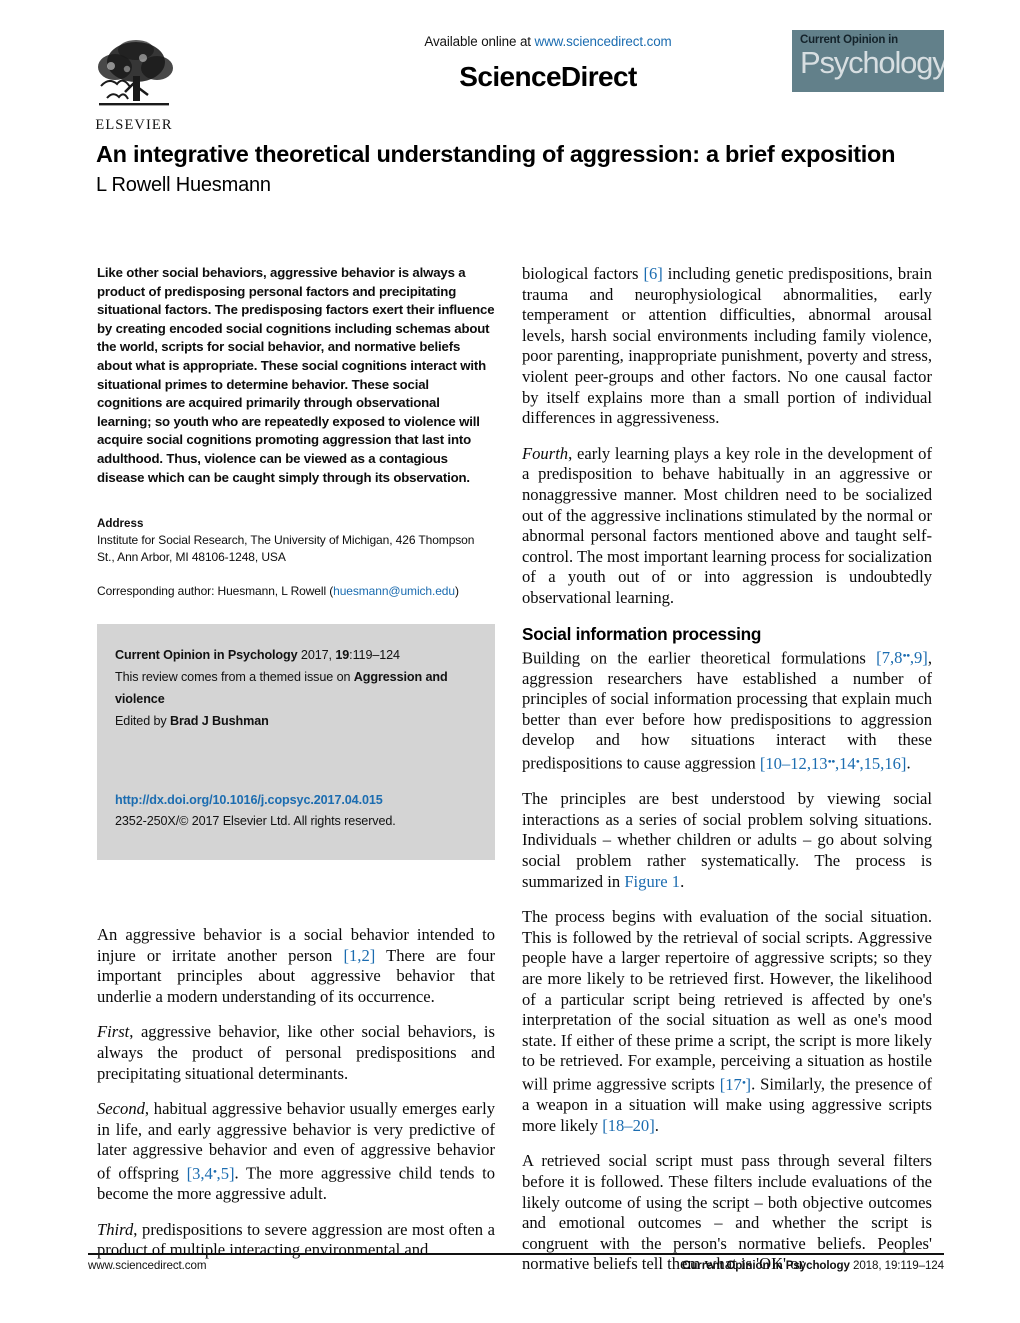 Image resolution: width=1020 pixels, height=1323 pixels. What do you see at coordinates (479, 41) in the screenshot?
I see `available-online-text: Available online at` at bounding box center [479, 41].